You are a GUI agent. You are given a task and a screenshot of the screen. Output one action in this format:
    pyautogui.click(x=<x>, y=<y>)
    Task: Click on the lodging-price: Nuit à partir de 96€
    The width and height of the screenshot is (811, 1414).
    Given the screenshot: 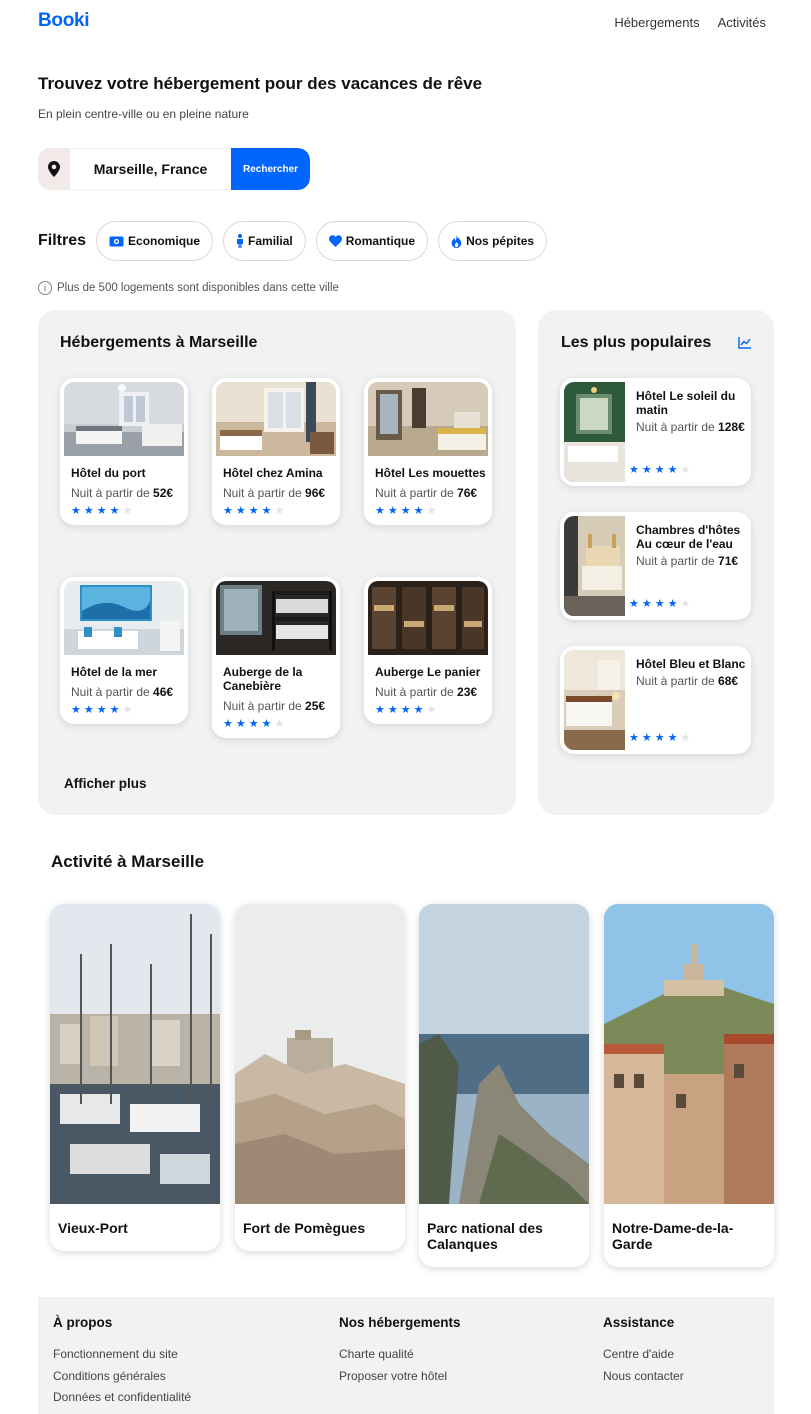 What is the action you would take?
    pyautogui.click(x=274, y=493)
    